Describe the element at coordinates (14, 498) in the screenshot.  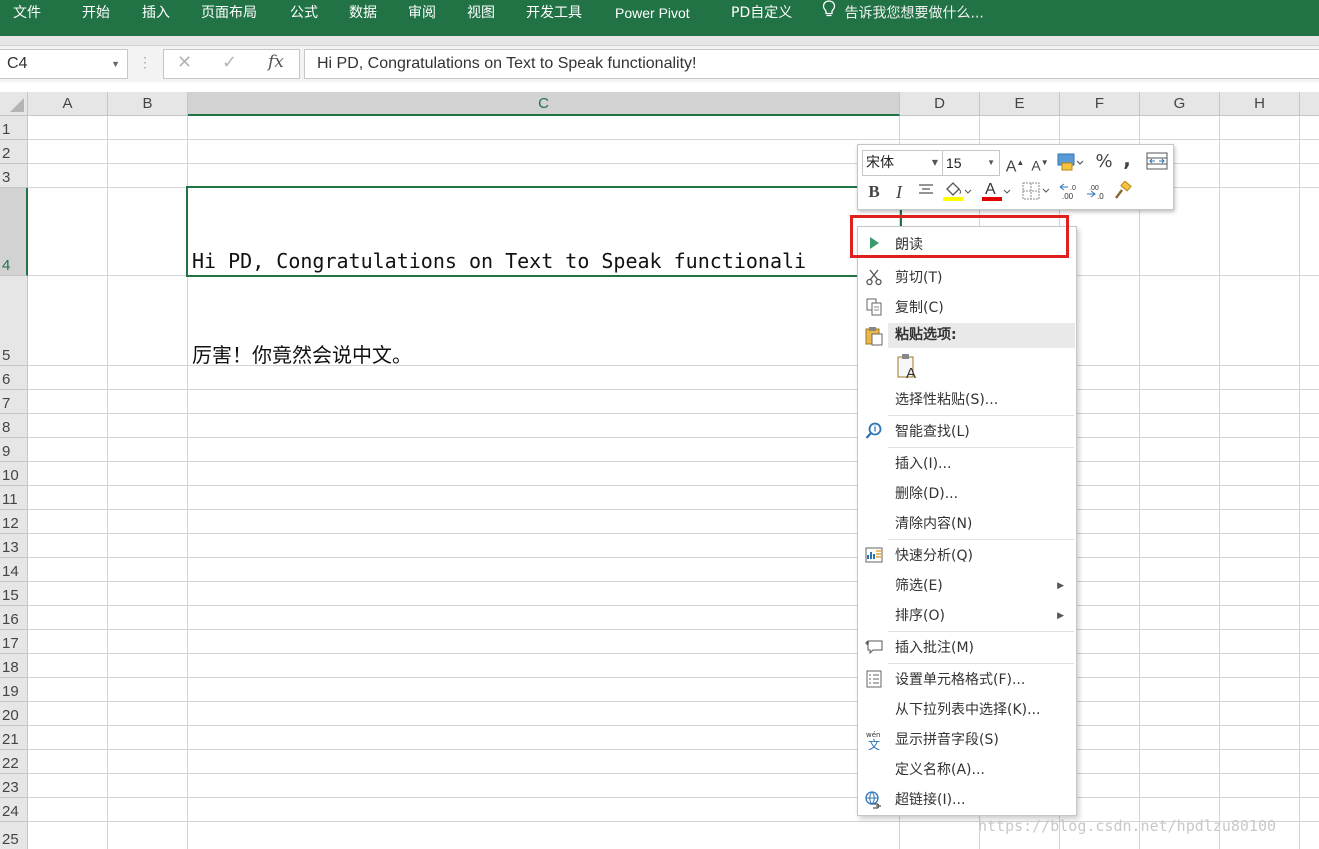
I see `row-header-11: 11` at that location.